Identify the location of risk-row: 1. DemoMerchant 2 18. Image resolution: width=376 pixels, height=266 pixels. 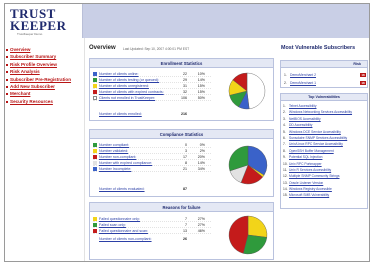
(325, 75).